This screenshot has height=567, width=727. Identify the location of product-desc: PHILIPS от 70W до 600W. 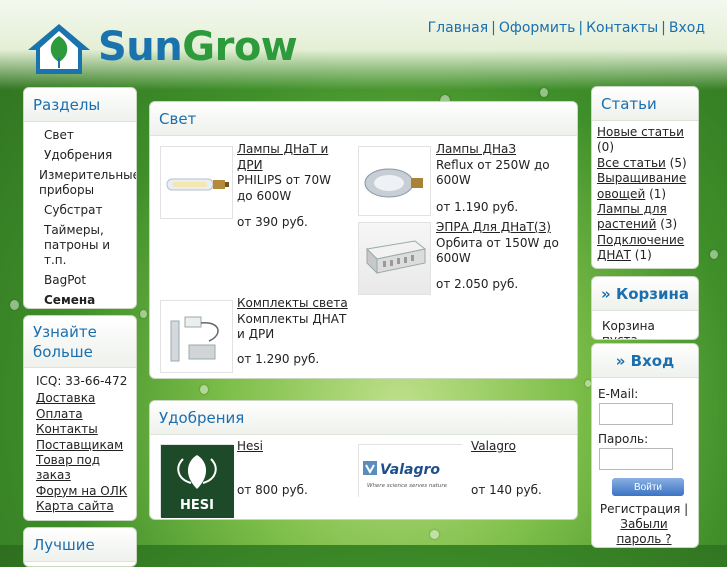
(284, 188).